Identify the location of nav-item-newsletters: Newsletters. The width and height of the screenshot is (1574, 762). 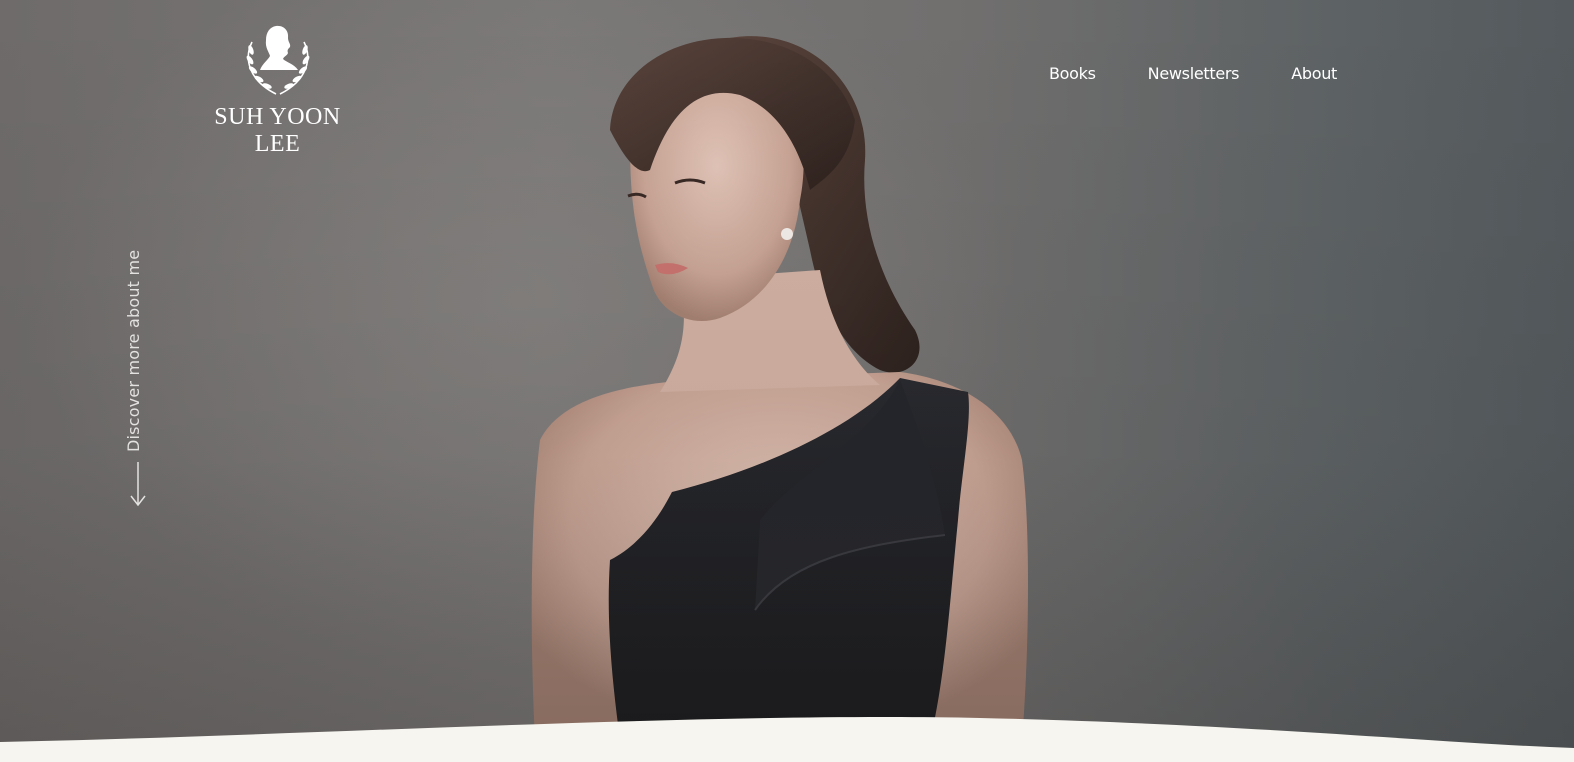
(1194, 73).